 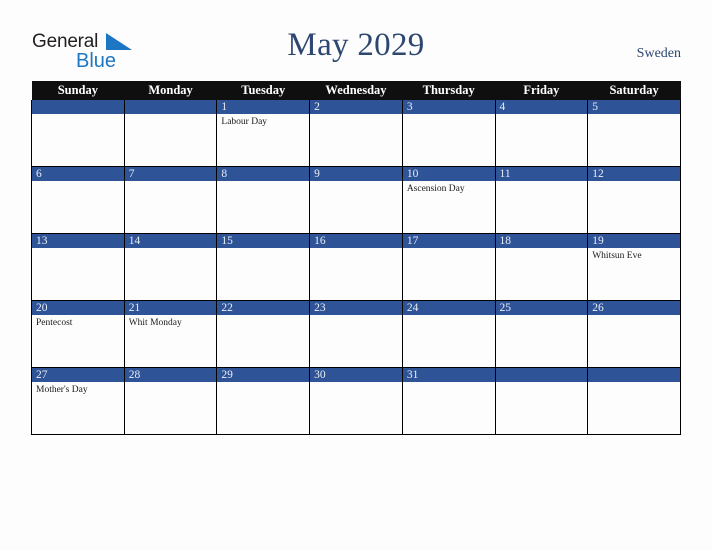 What do you see at coordinates (634, 241) in the screenshot?
I see `day-number: 19` at bounding box center [634, 241].